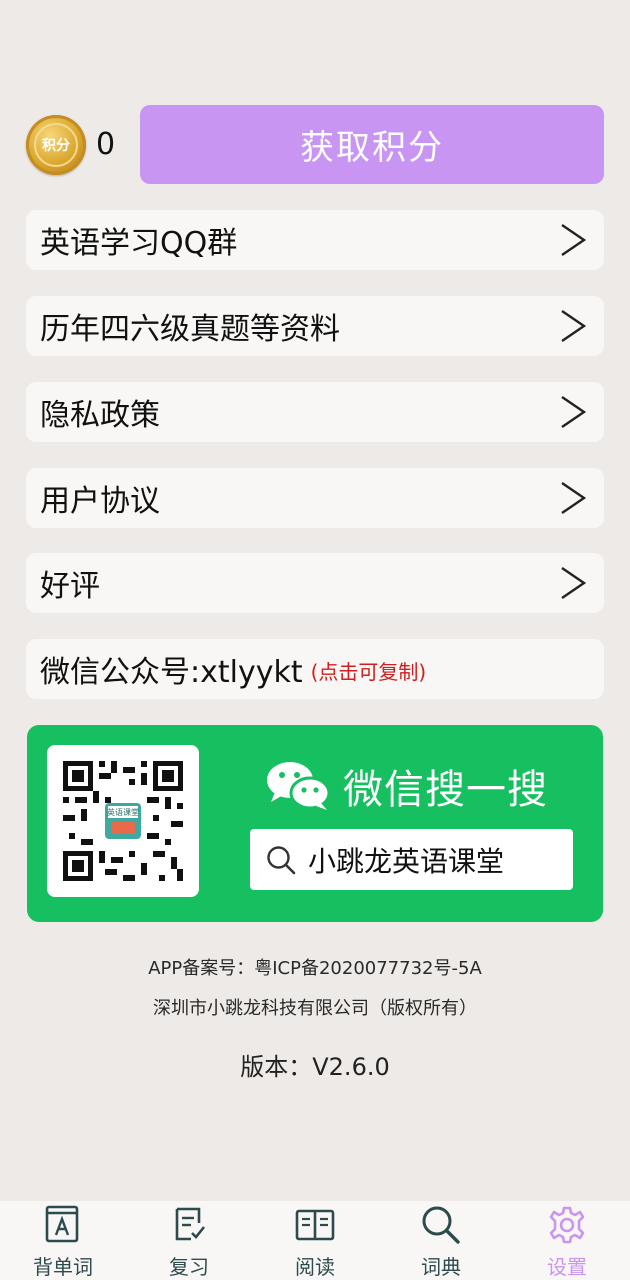  What do you see at coordinates (445, 790) in the screenshot?
I see `wechat-search-title: 微信搜一搜` at bounding box center [445, 790].